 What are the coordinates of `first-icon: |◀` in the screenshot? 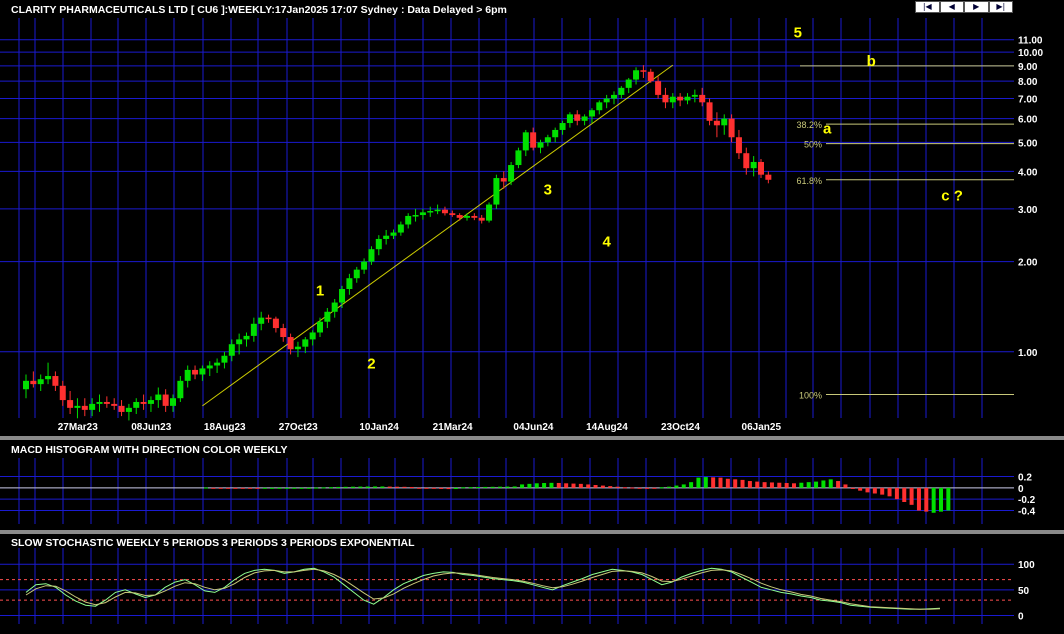 It's located at (927, 7).